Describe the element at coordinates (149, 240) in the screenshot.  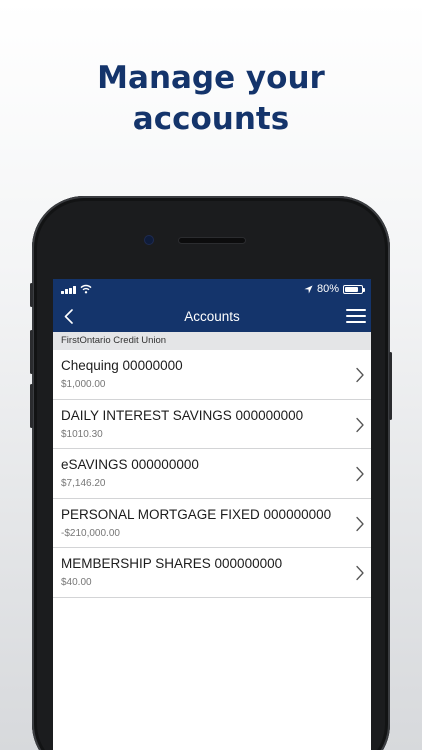
I see `front-camera` at that location.